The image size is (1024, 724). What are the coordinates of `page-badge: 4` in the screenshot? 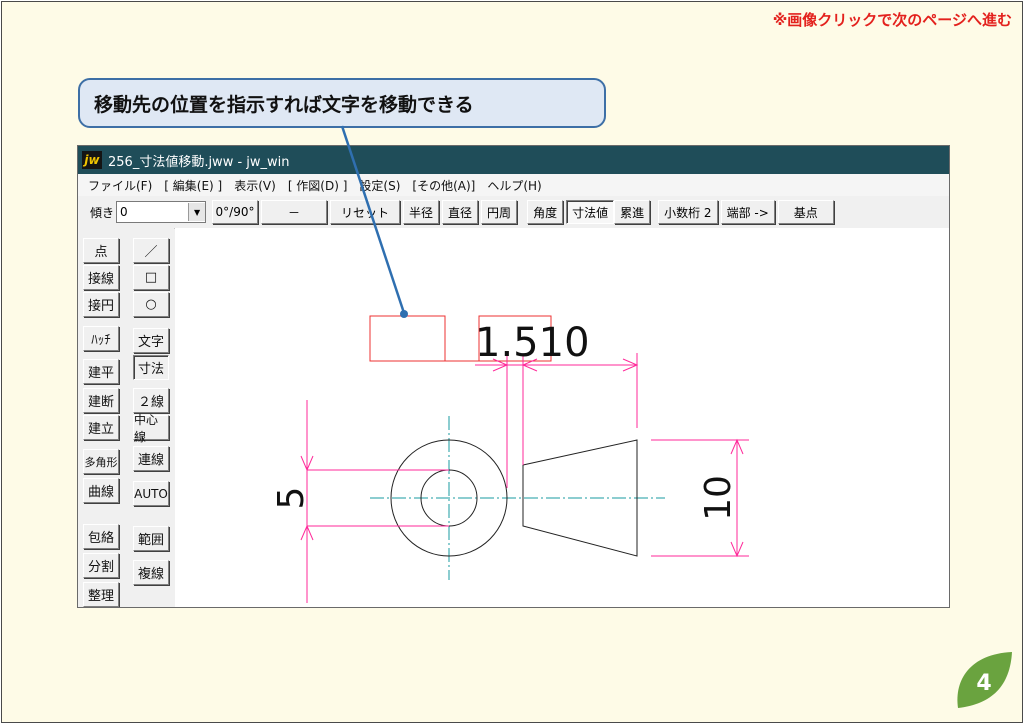 It's located at (984, 680).